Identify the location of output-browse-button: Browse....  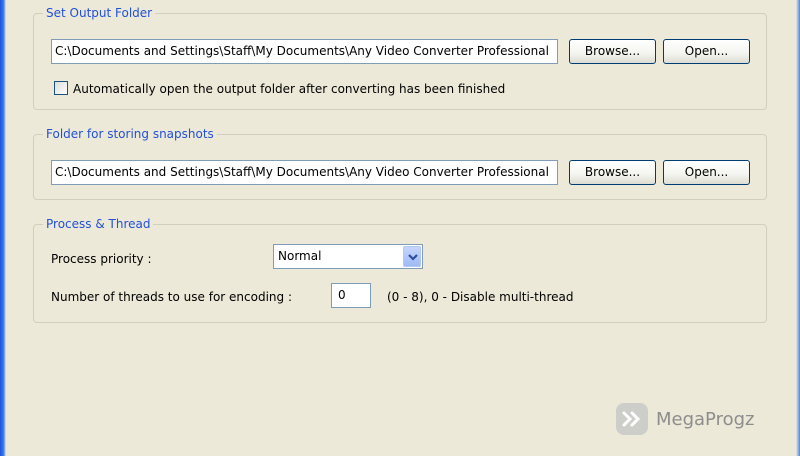
(612, 51).